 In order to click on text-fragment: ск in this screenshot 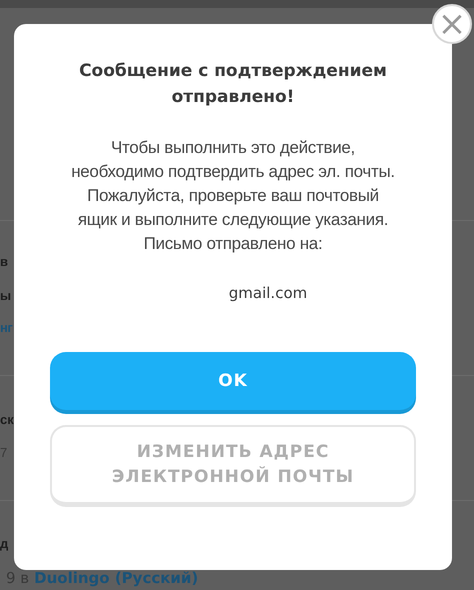, I will do `click(7, 420)`.